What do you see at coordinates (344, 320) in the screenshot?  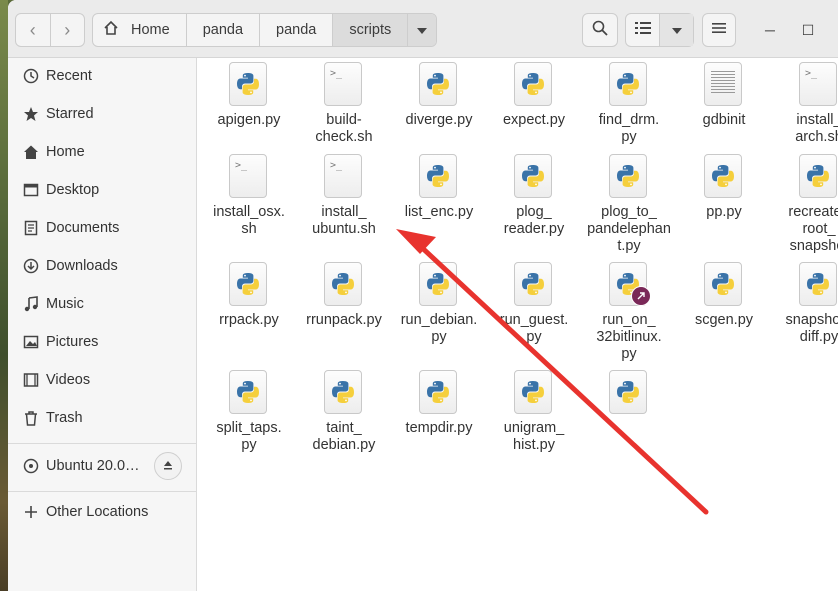 I see `file-name: rrunpack.py` at bounding box center [344, 320].